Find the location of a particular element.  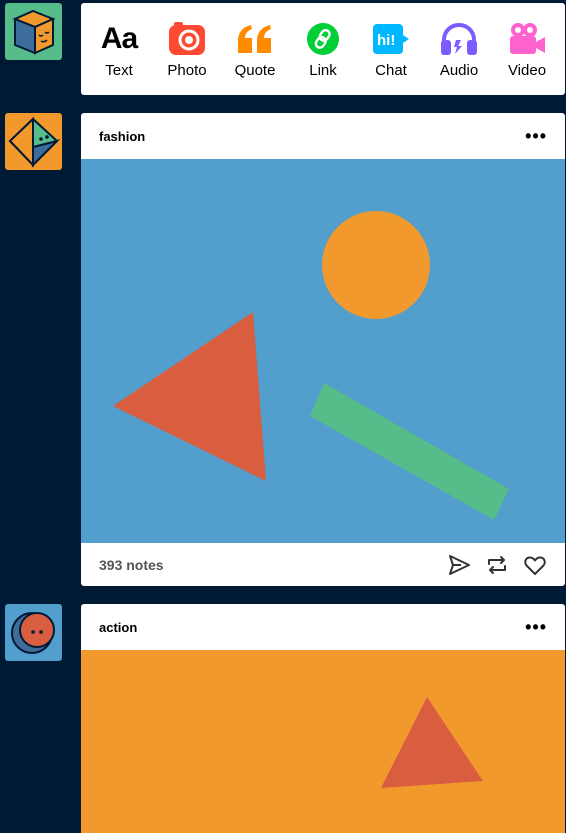

post-header: action ••• is located at coordinates (323, 627).